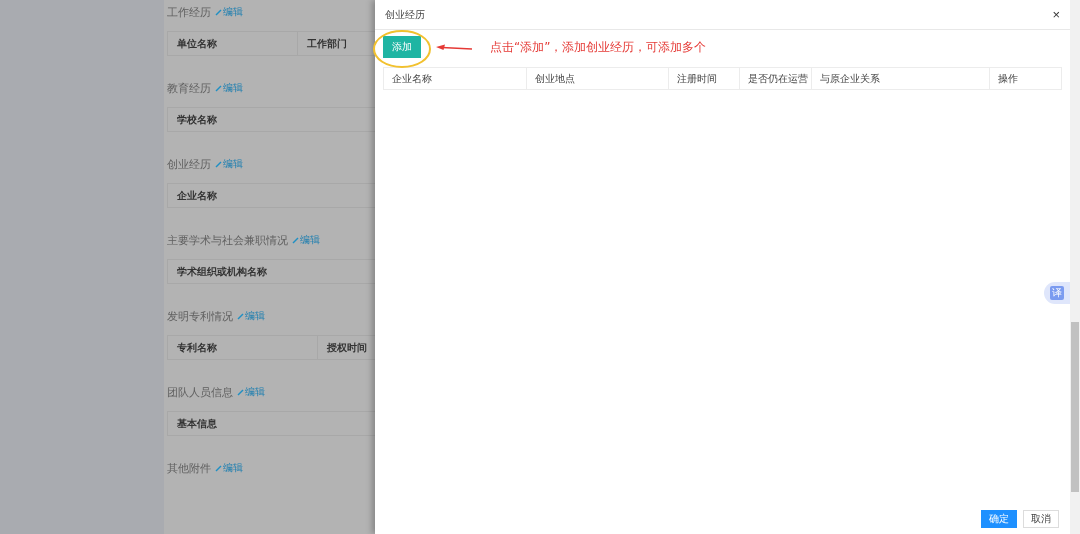 This screenshot has height=534, width=1080. Describe the element at coordinates (1075, 407) in the screenshot. I see `scrollbar-thumb` at that location.